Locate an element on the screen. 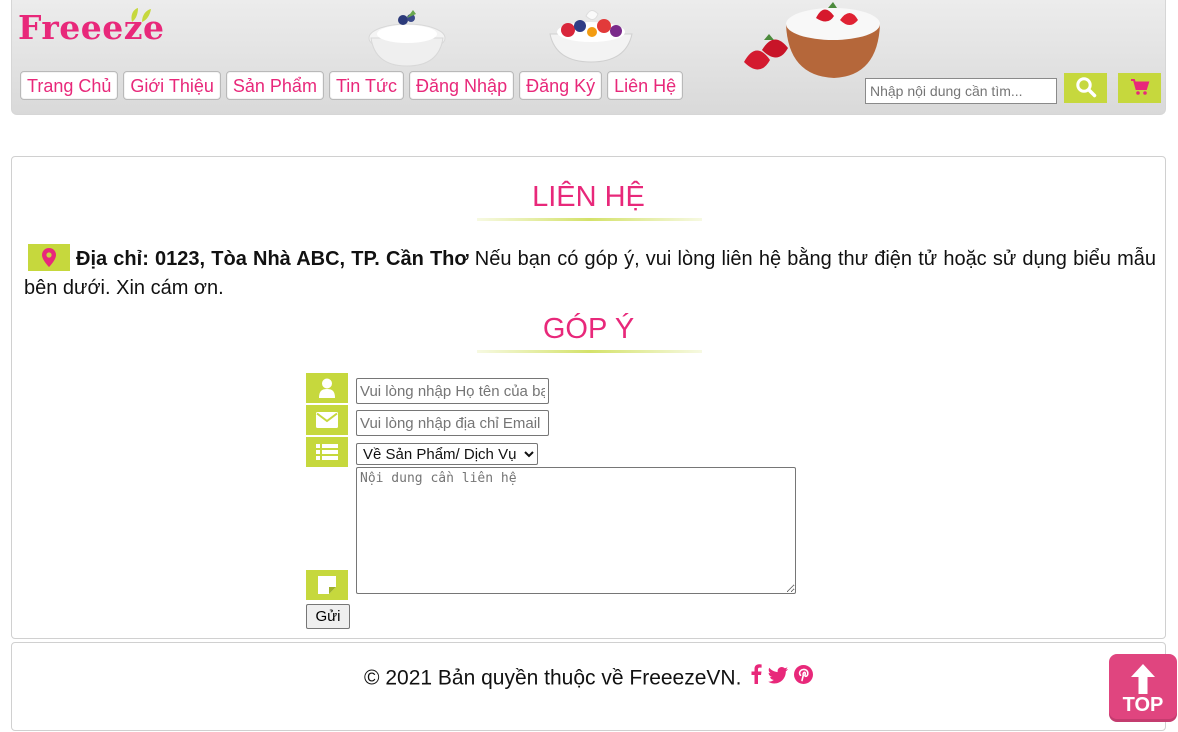 Image resolution: width=1178 pixels, height=732 pixels. facebook-icon is located at coordinates (756, 674).